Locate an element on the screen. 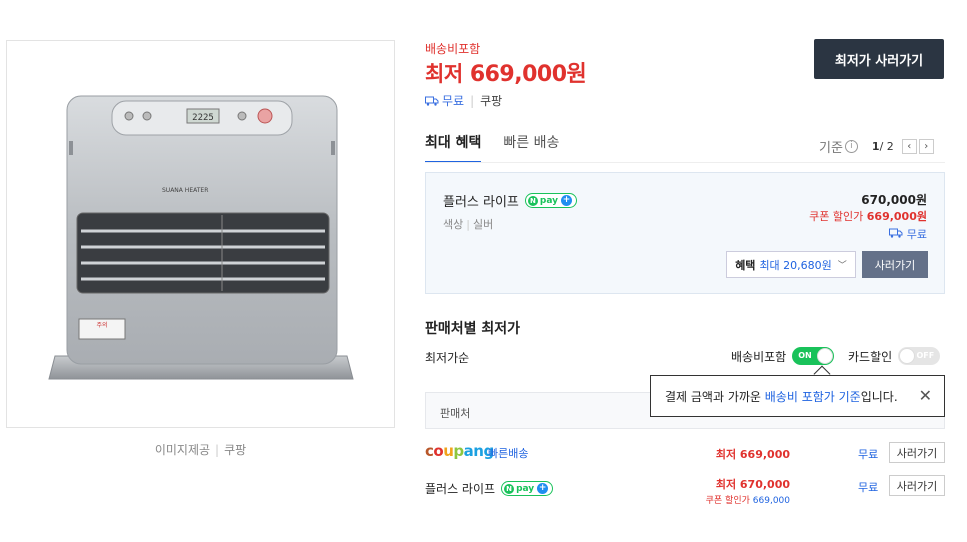 The width and height of the screenshot is (967, 542). close-icon: ✕ is located at coordinates (925, 396).